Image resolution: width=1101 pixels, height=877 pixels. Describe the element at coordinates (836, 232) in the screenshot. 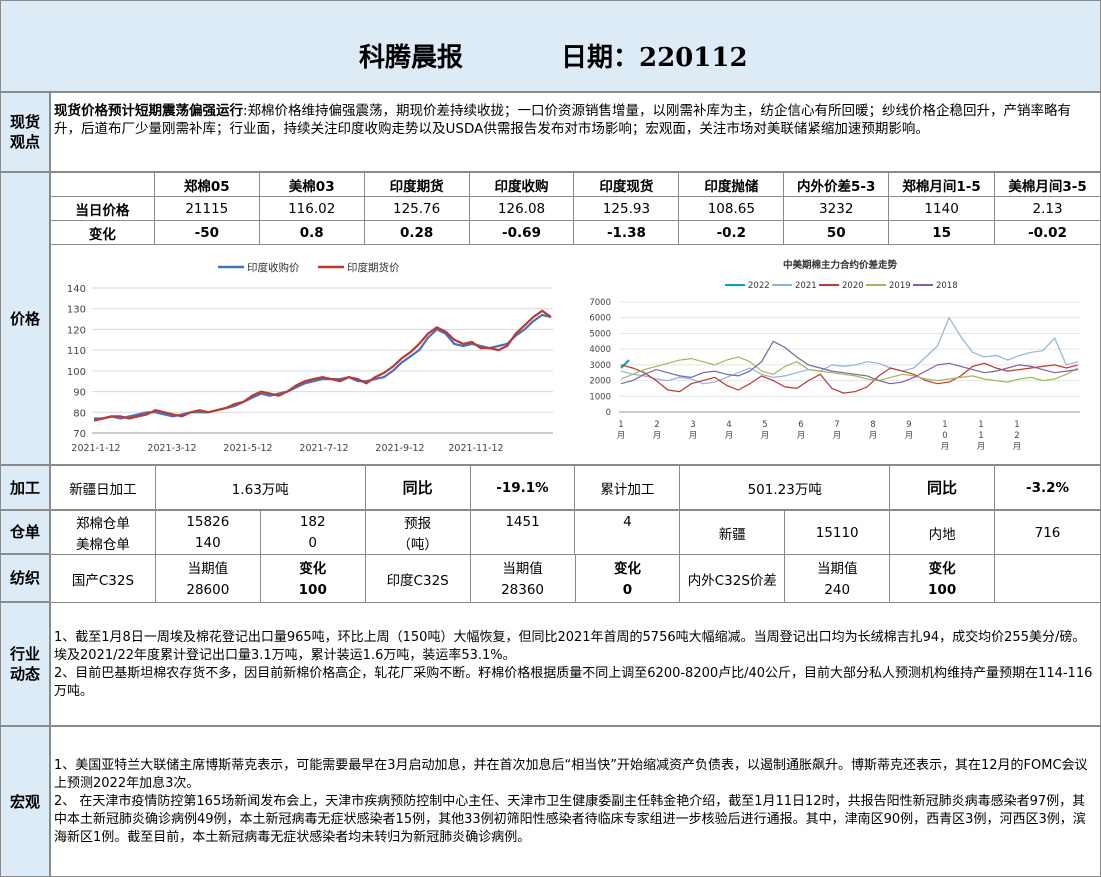

I see `change-cell: 50` at that location.